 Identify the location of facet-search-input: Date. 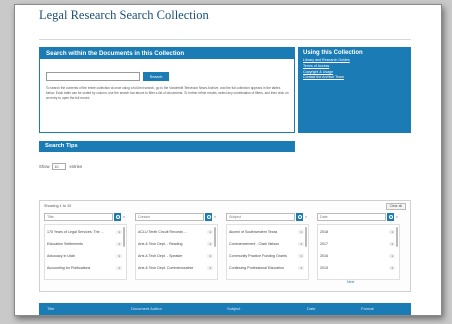
(351, 217).